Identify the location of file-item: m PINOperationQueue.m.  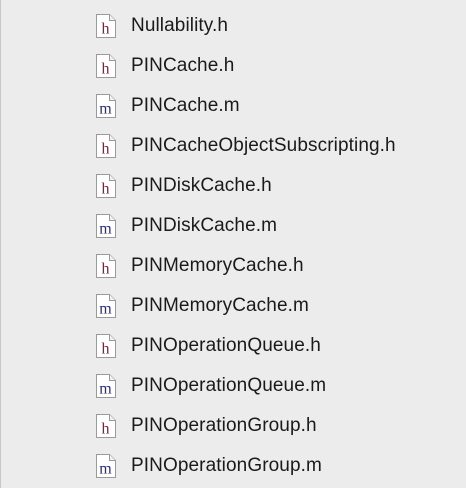
(233, 386).